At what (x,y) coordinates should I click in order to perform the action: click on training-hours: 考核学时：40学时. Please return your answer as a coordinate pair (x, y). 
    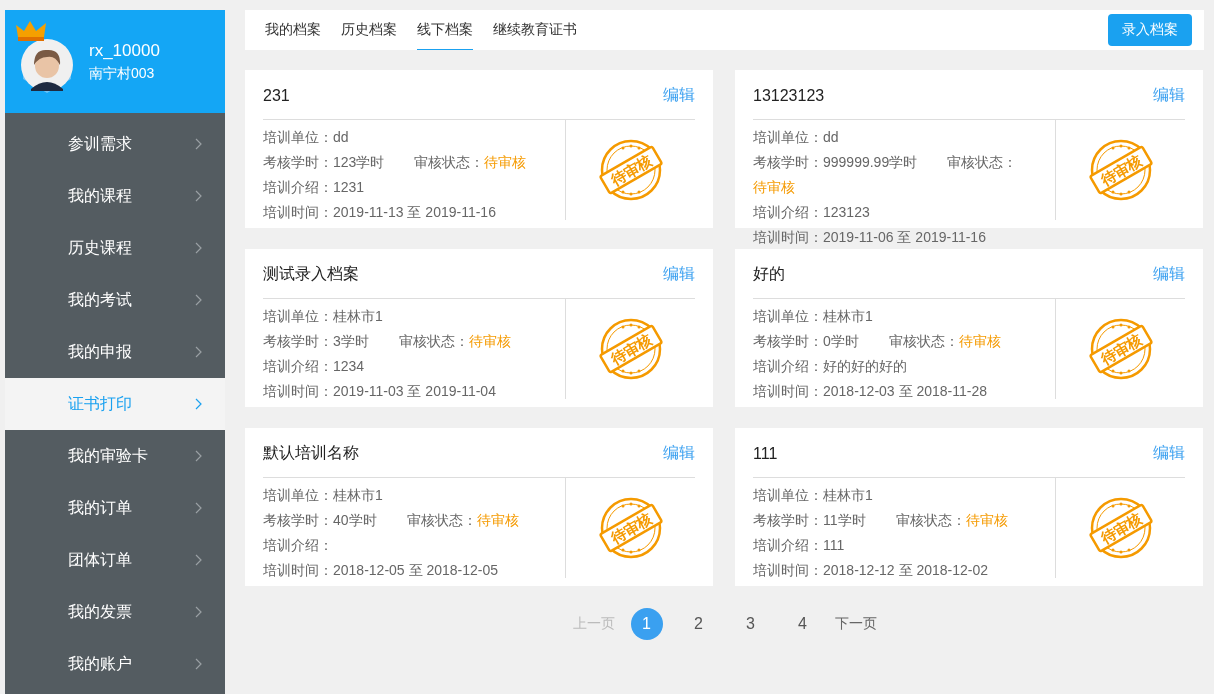
    Looking at the image, I should click on (320, 520).